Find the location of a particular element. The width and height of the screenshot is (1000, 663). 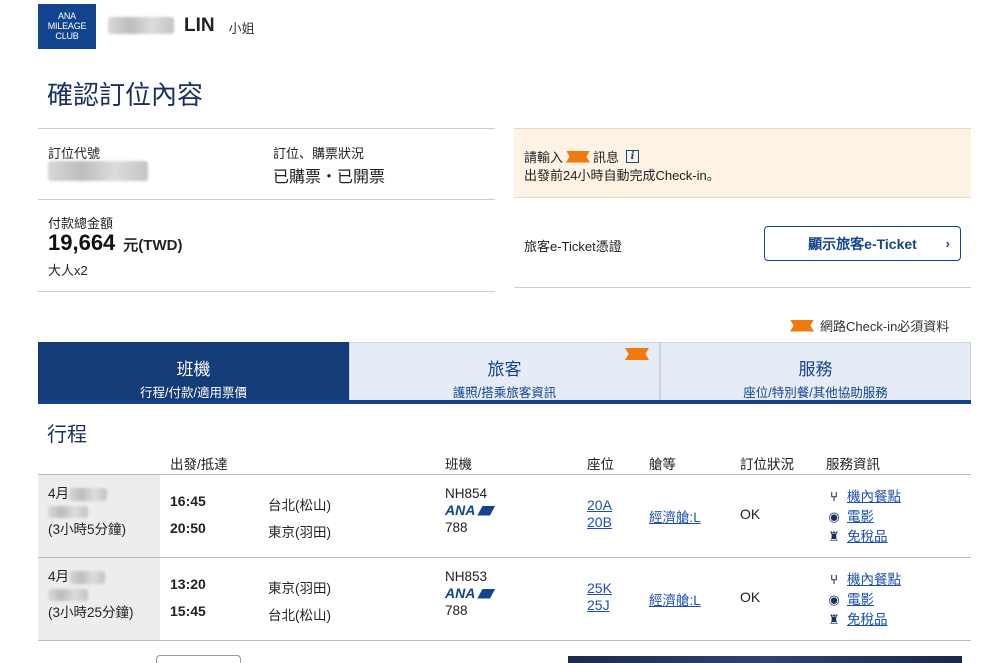

seat-list: 20A 20B is located at coordinates (599, 514).